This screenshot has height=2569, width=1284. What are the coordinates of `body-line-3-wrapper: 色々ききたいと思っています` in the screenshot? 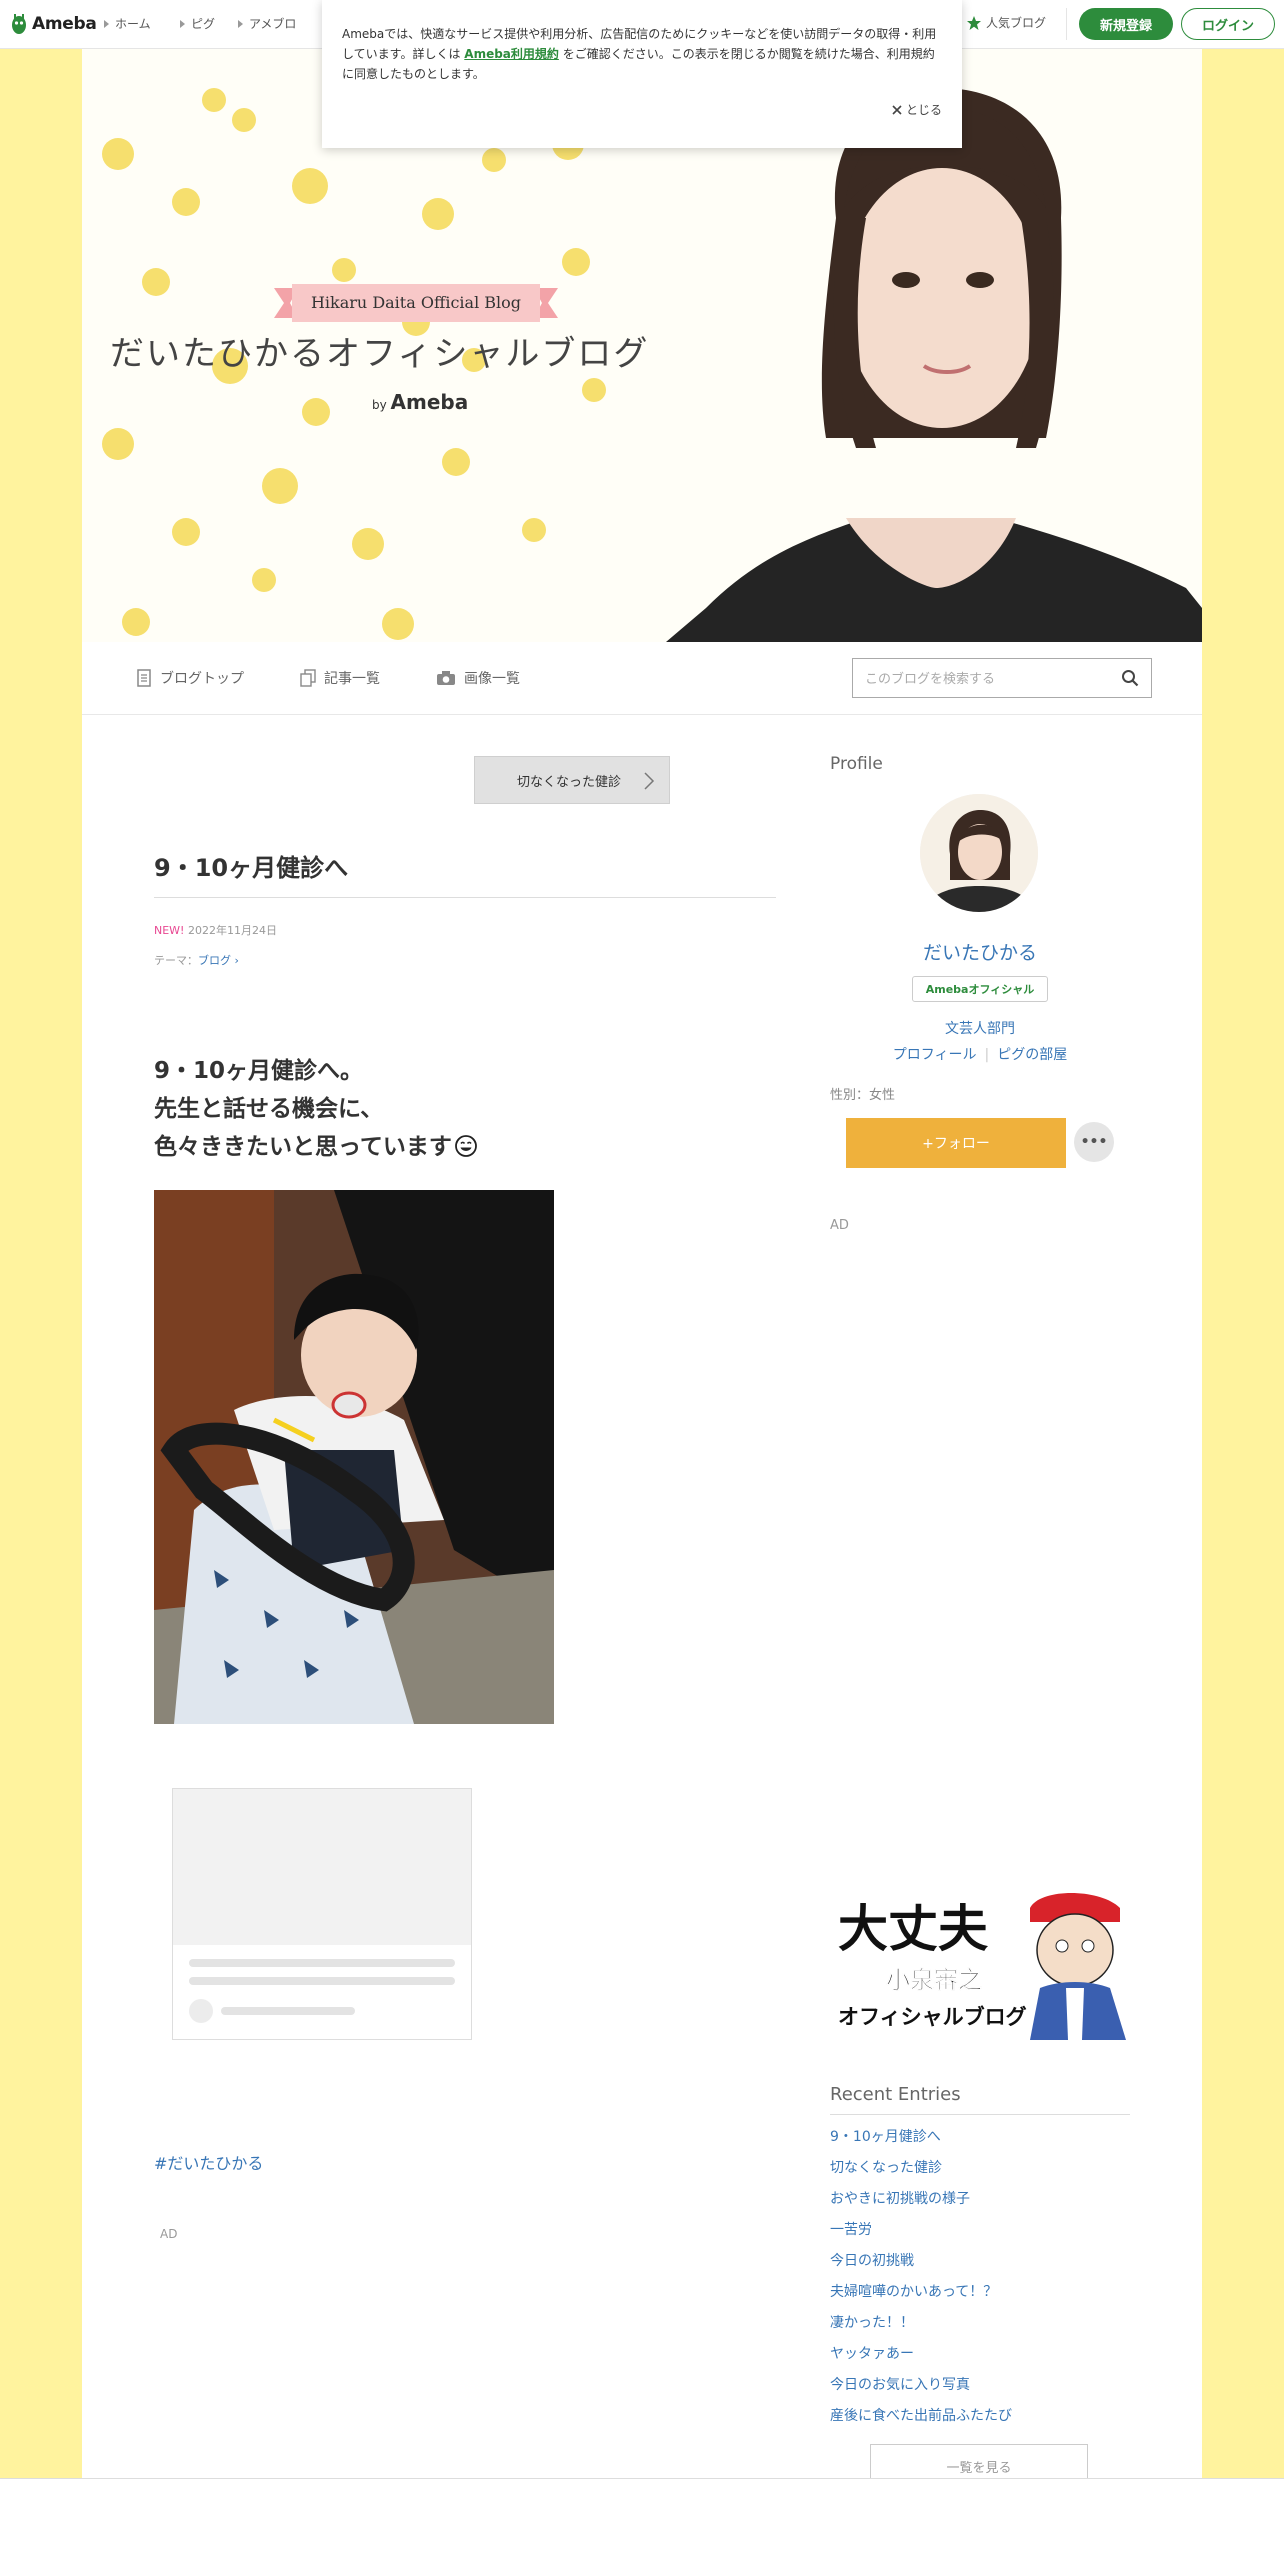 It's located at (316, 1147).